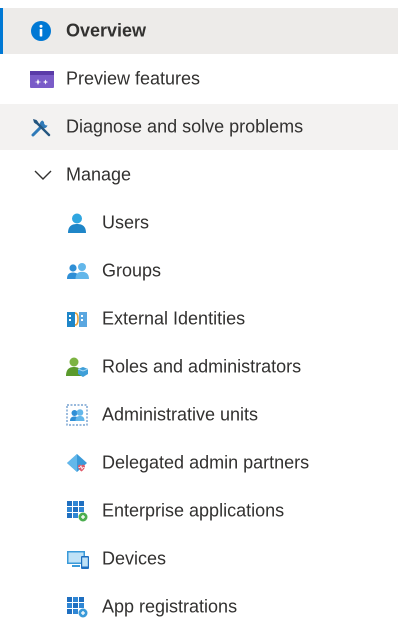 This screenshot has width=406, height=640. I want to click on info-icon, so click(41, 31).